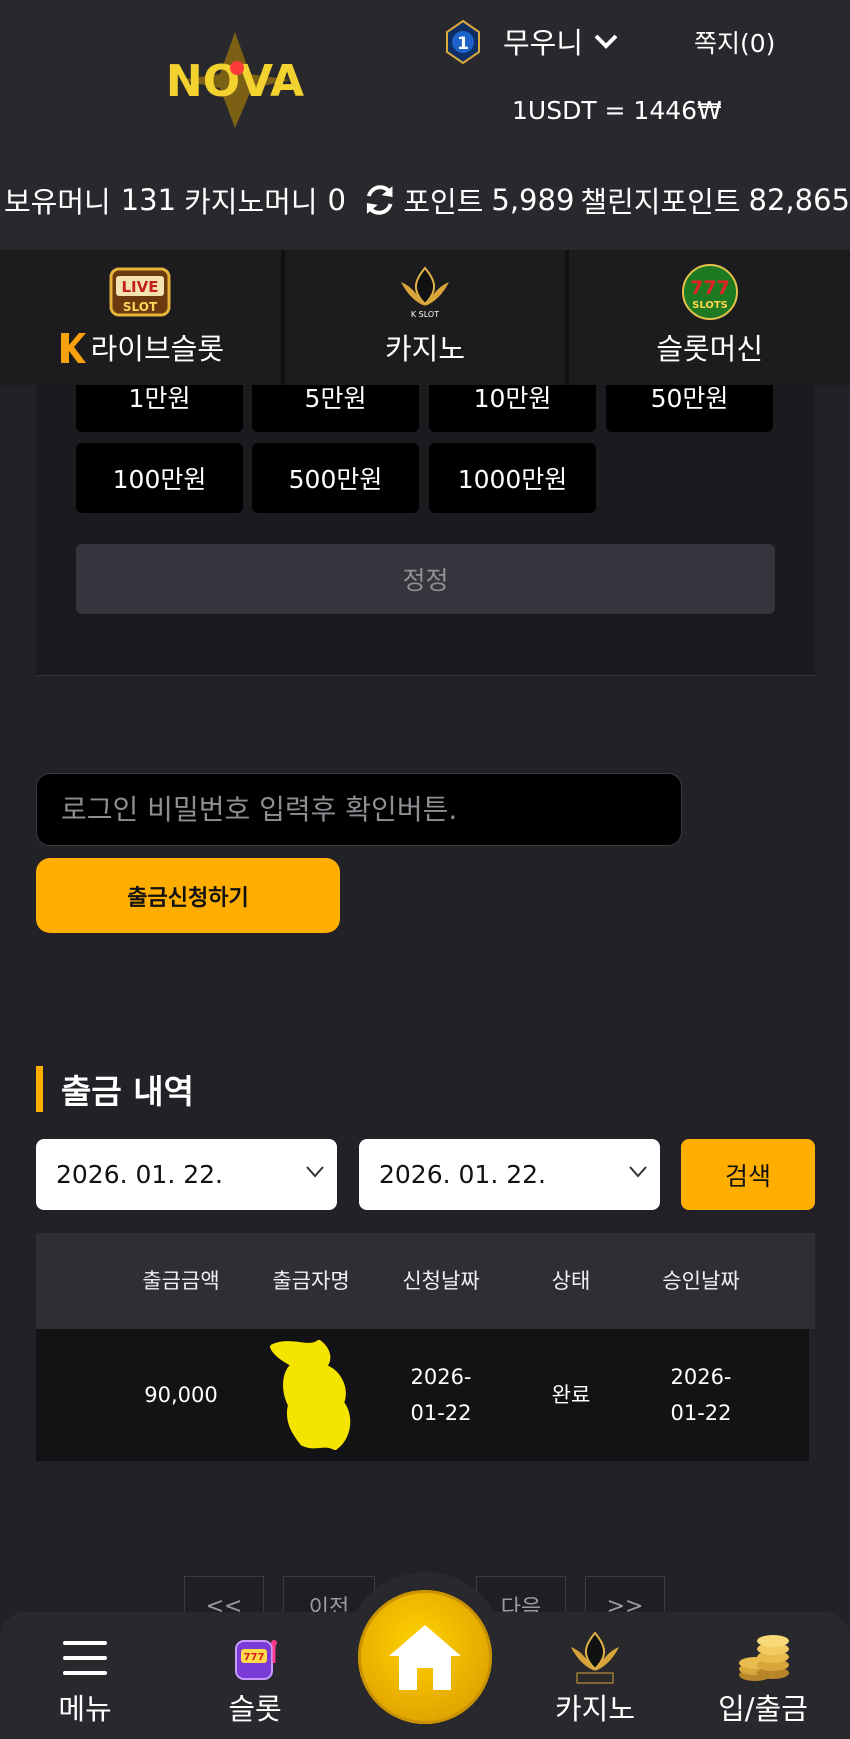 The width and height of the screenshot is (850, 1739). What do you see at coordinates (443, 202) in the screenshot?
I see `point-label: 포인트` at bounding box center [443, 202].